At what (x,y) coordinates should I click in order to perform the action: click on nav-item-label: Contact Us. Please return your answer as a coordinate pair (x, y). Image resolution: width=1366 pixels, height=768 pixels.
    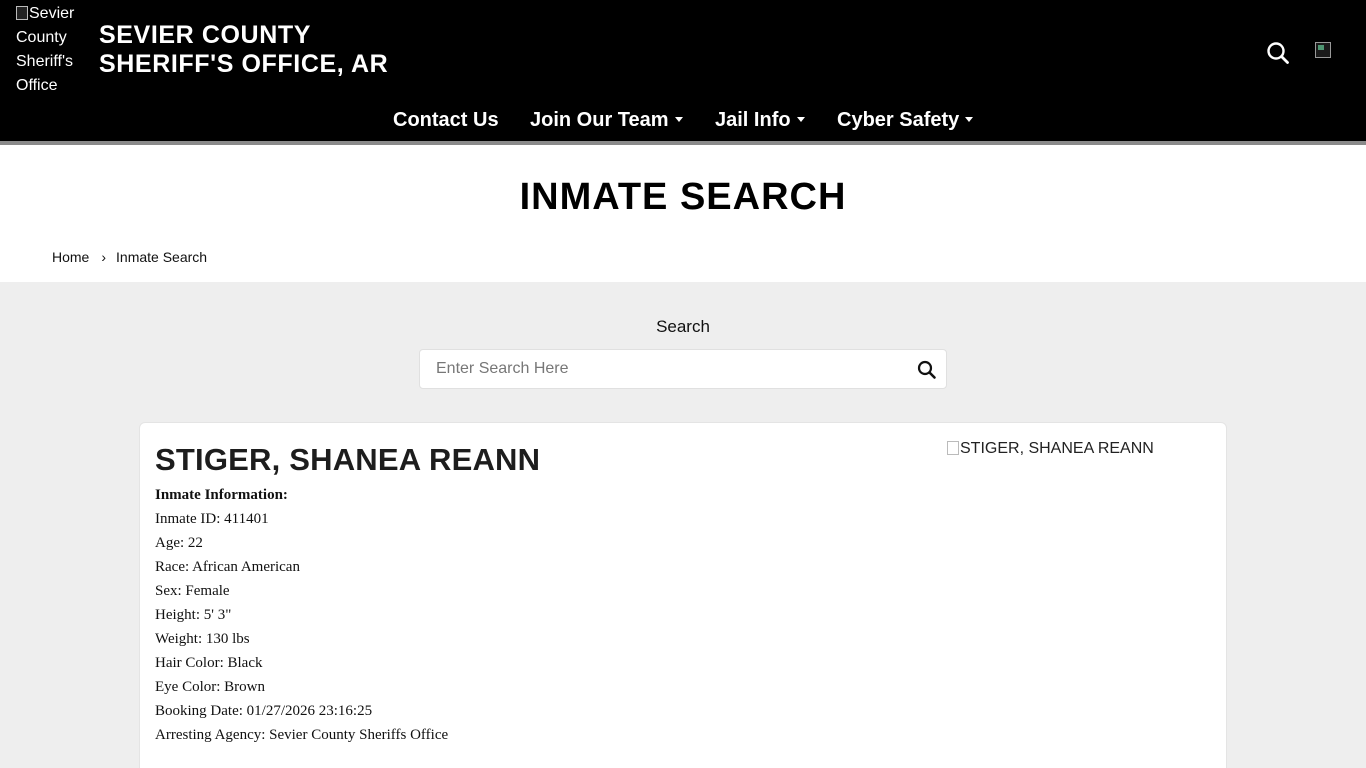
    Looking at the image, I should click on (446, 120).